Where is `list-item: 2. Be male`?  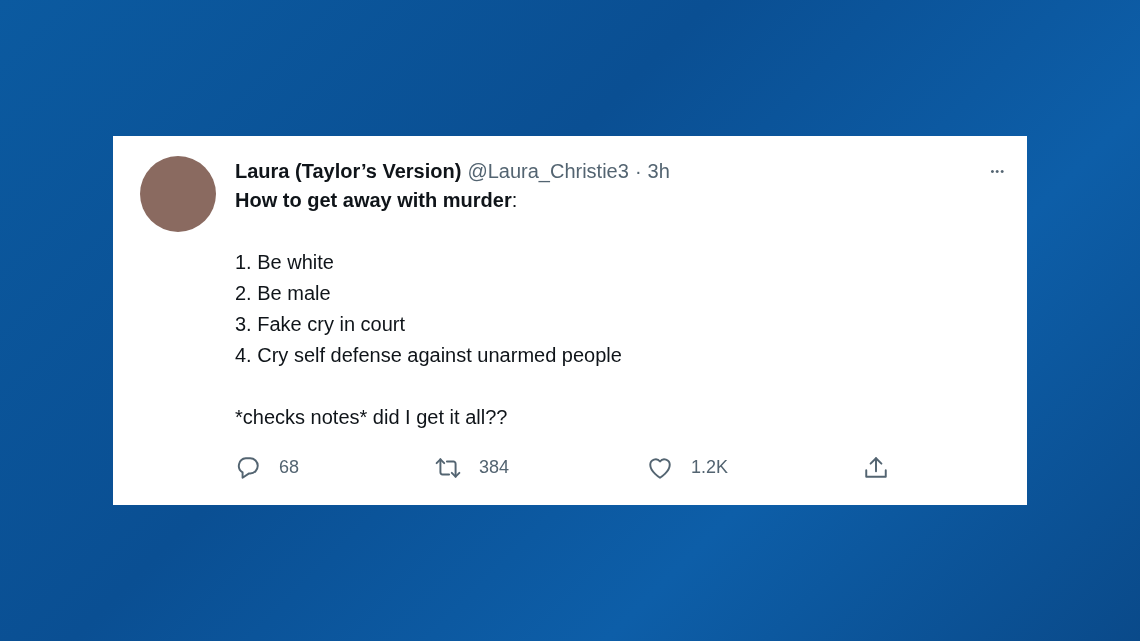 list-item: 2. Be male is located at coordinates (283, 293).